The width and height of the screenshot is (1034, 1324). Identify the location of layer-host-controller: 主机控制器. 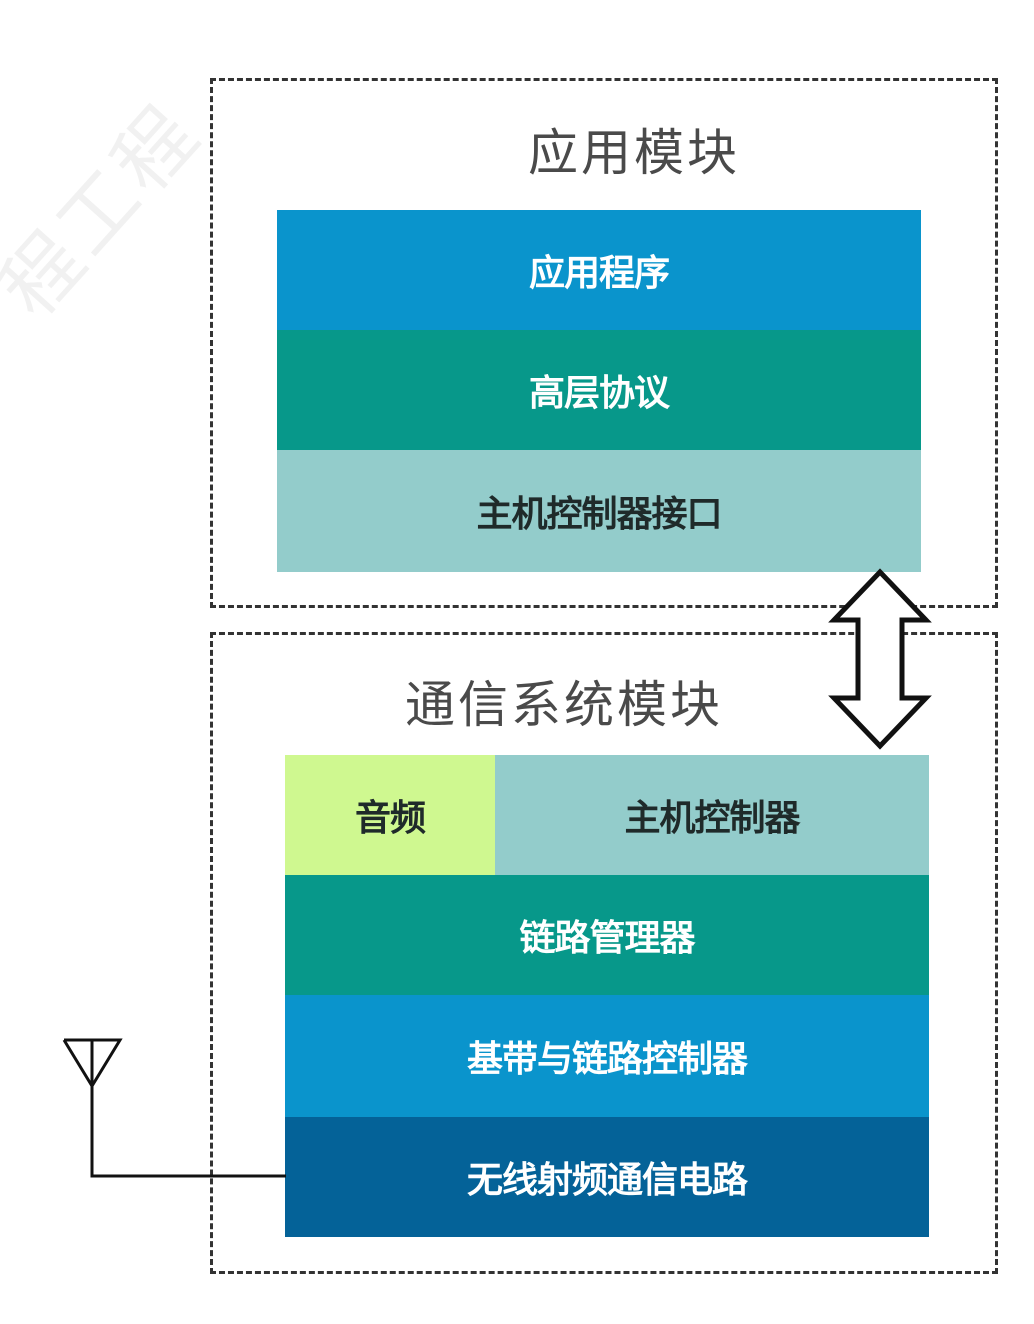
(712, 815).